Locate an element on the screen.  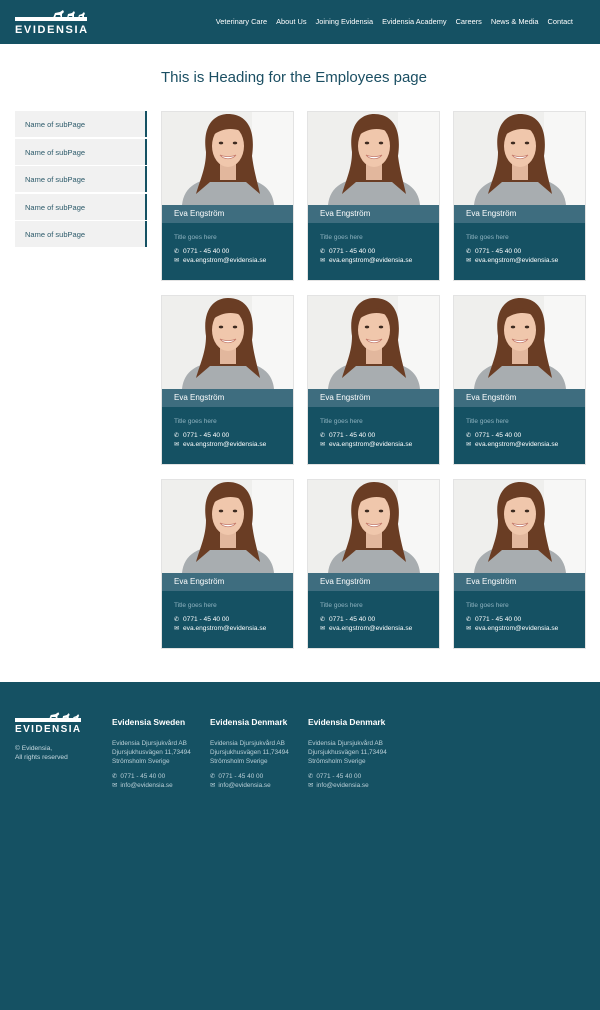
page-title: This is Heading for the Employees page is located at coordinates (294, 77).